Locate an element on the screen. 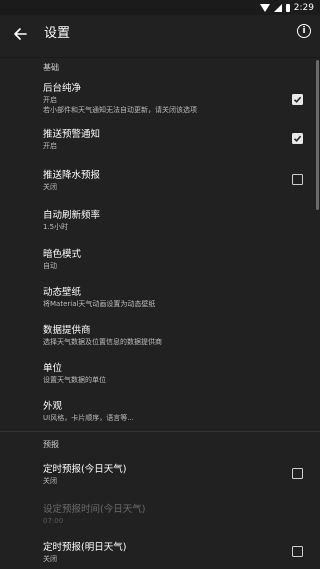 The width and height of the screenshot is (320, 569). app-bar: 设置 i is located at coordinates (160, 36).